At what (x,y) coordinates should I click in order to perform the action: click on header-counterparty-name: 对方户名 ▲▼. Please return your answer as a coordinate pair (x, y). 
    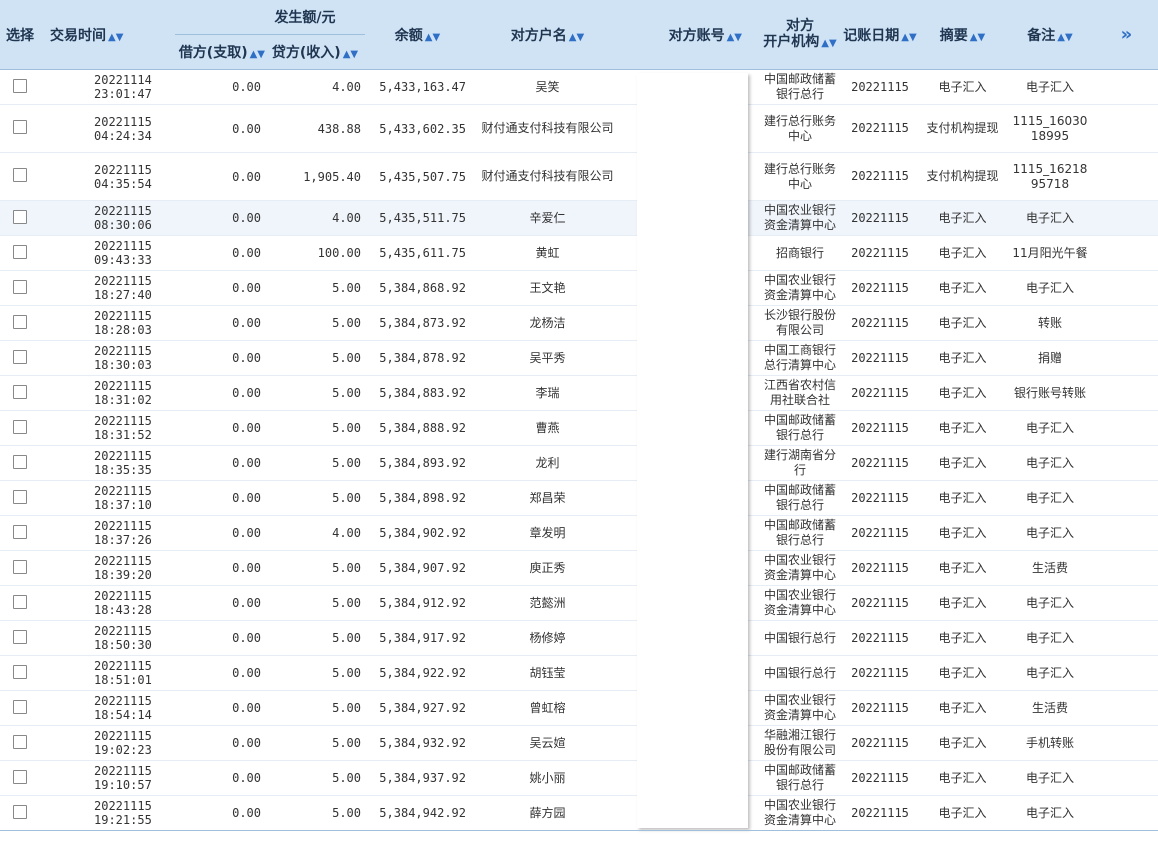
    Looking at the image, I should click on (547, 35).